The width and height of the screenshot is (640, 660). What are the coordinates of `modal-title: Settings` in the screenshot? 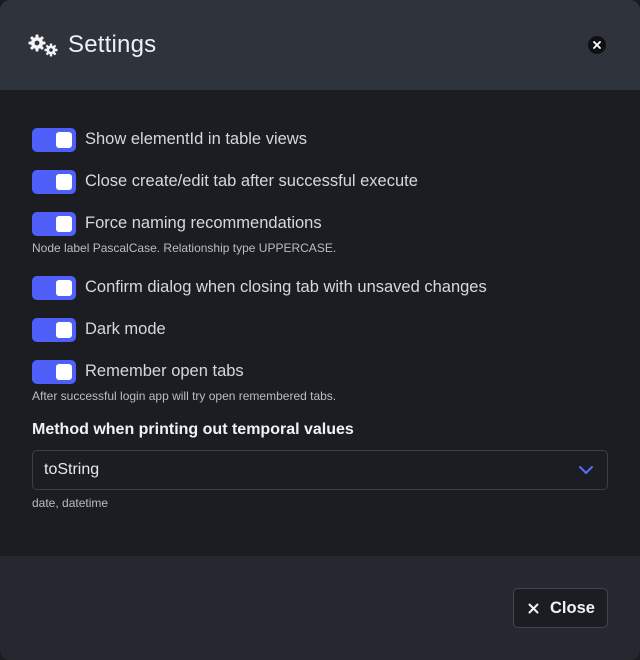 It's located at (112, 44).